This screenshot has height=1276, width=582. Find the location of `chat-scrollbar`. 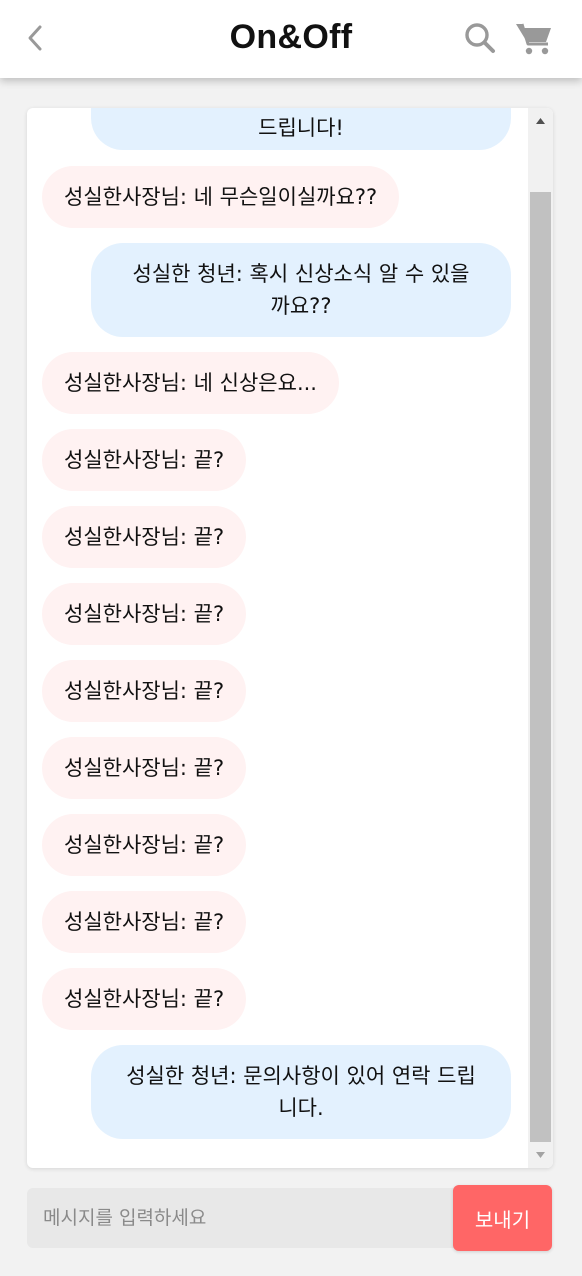

chat-scrollbar is located at coordinates (540, 638).